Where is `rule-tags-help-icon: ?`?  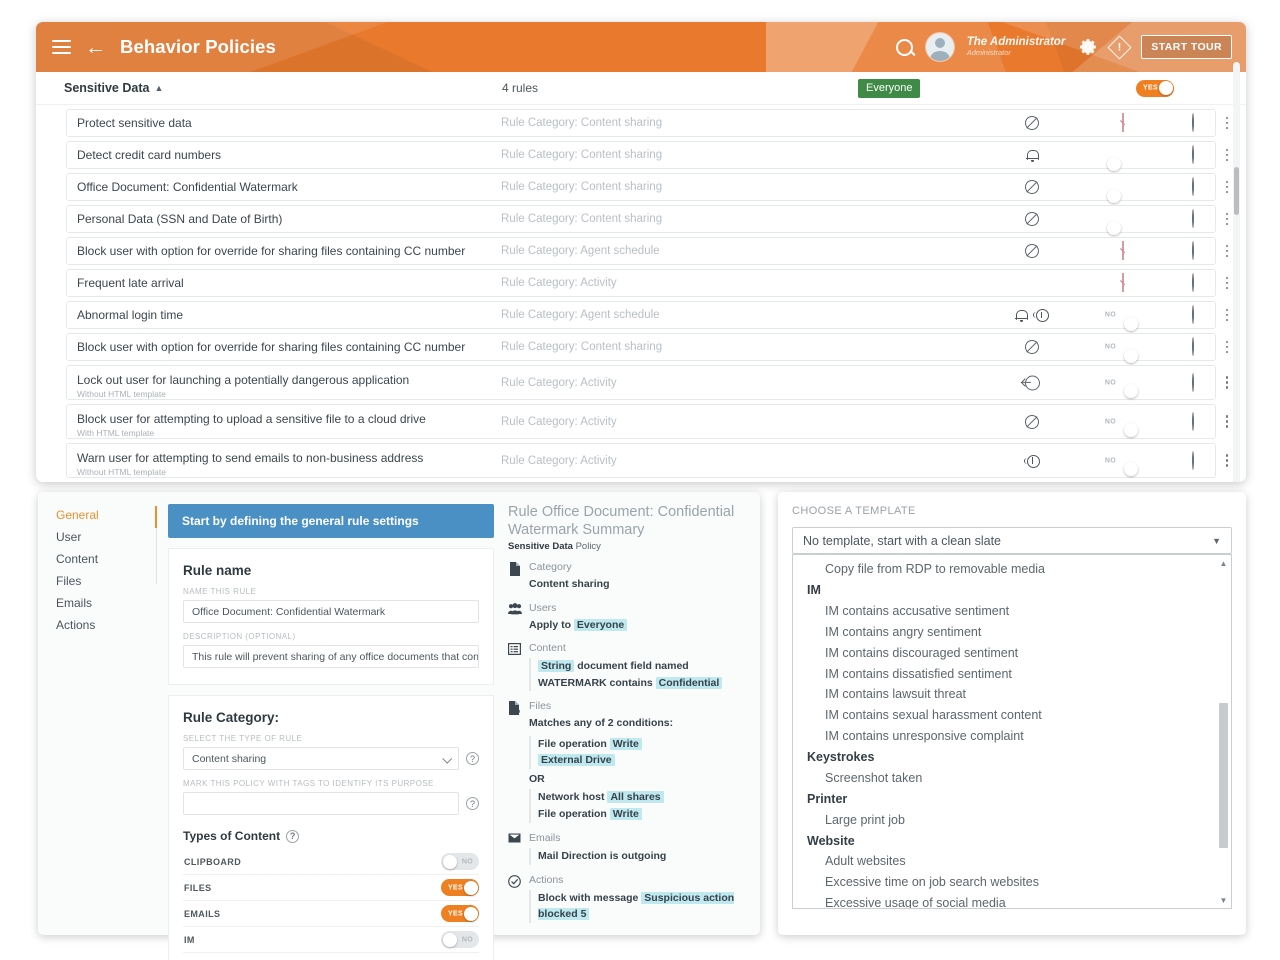
rule-tags-help-icon: ? is located at coordinates (472, 803).